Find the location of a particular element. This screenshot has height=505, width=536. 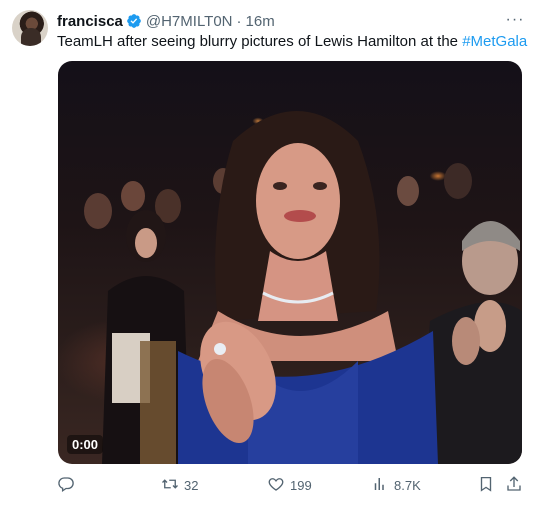

avatar is located at coordinates (30, 28).